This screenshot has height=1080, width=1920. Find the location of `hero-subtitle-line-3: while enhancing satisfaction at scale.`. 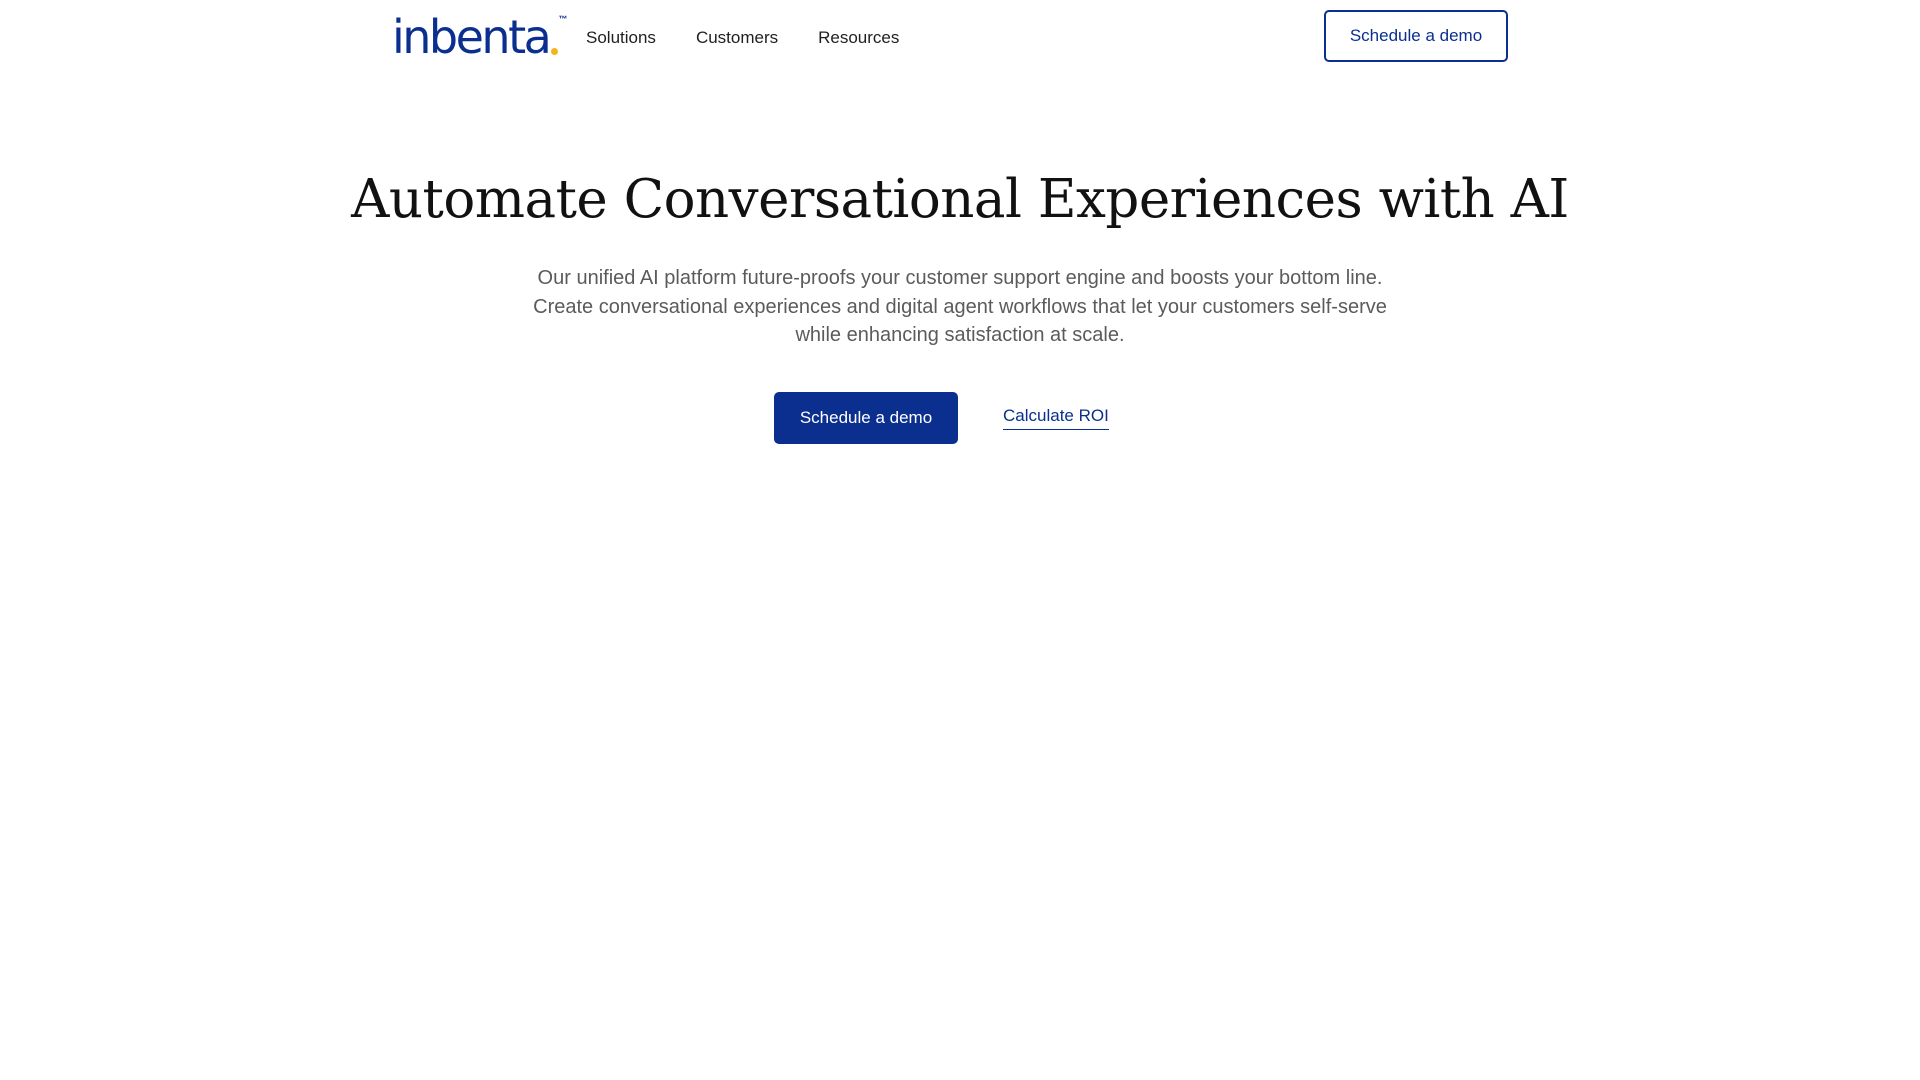

hero-subtitle-line-3: while enhancing satisfaction at scale. is located at coordinates (960, 335).